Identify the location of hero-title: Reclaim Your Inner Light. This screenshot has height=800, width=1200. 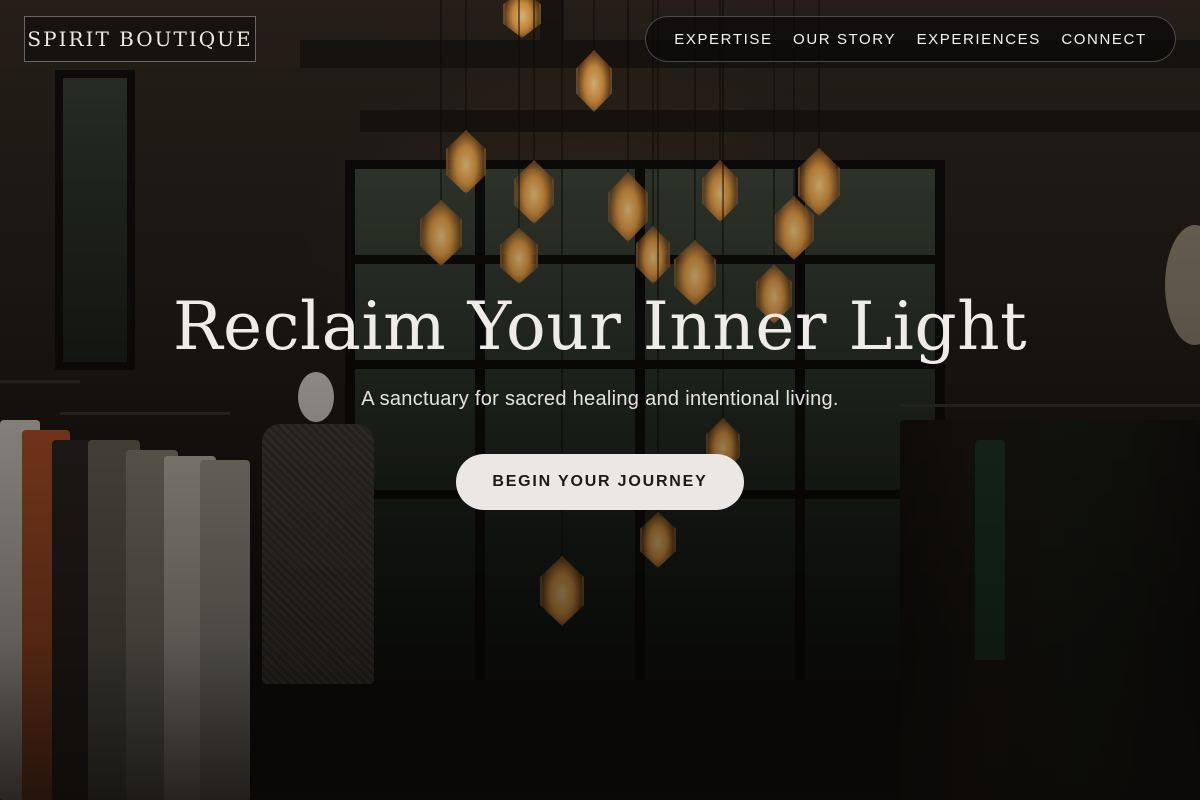
(600, 326).